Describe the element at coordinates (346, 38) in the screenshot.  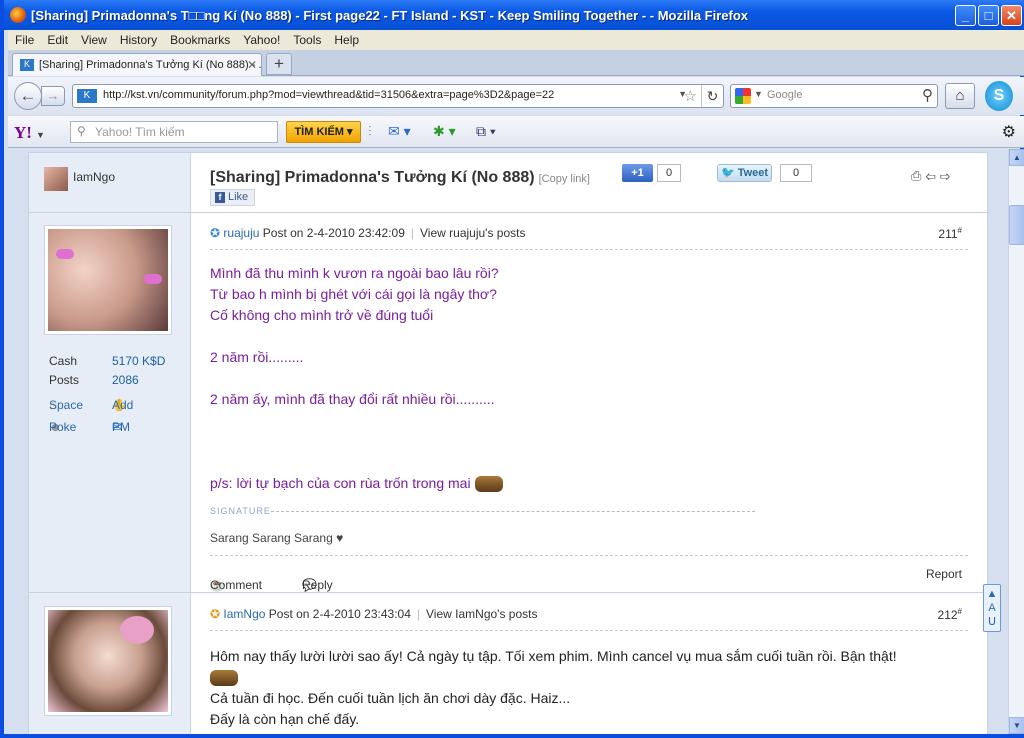
I see `menu-help: Help` at that location.